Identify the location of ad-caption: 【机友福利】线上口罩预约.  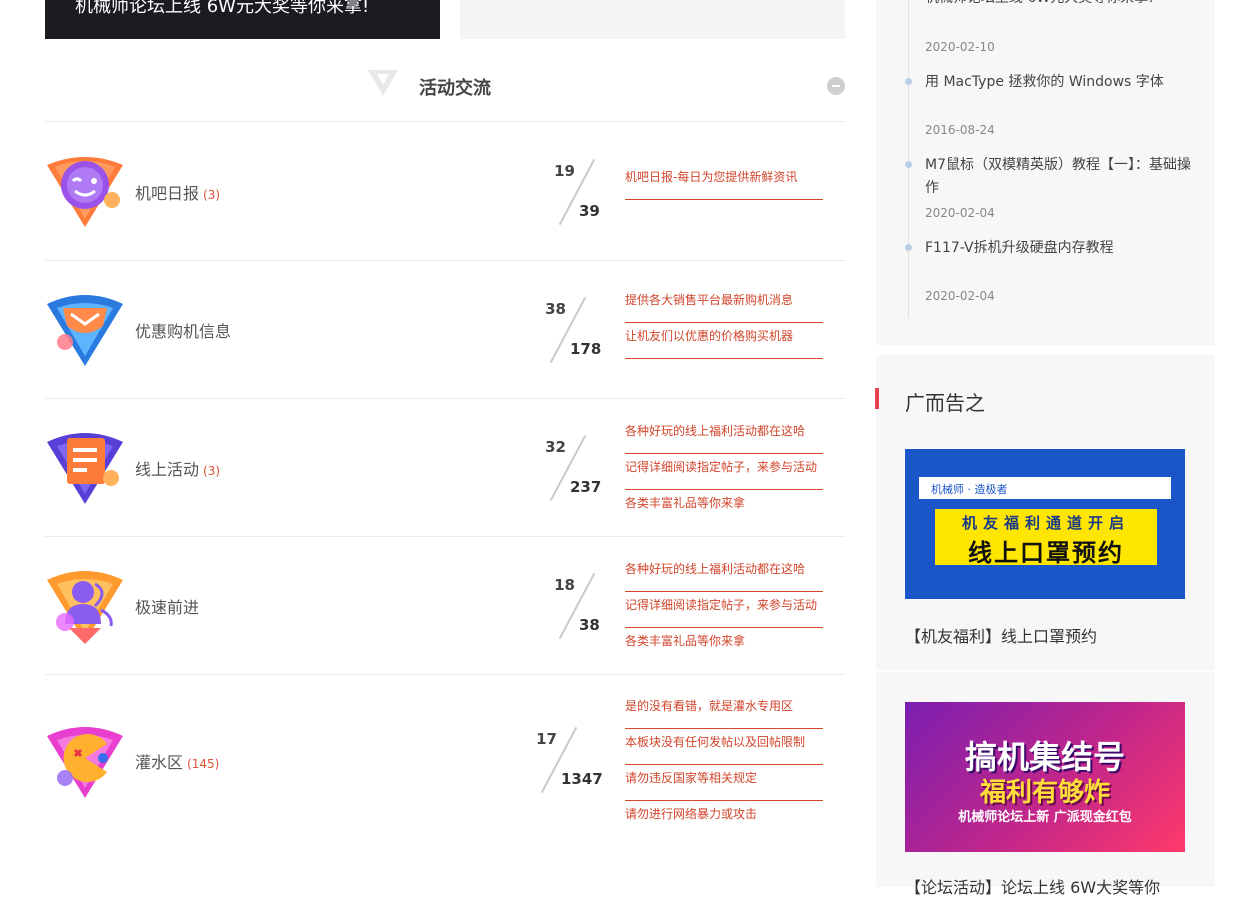
(1001, 635).